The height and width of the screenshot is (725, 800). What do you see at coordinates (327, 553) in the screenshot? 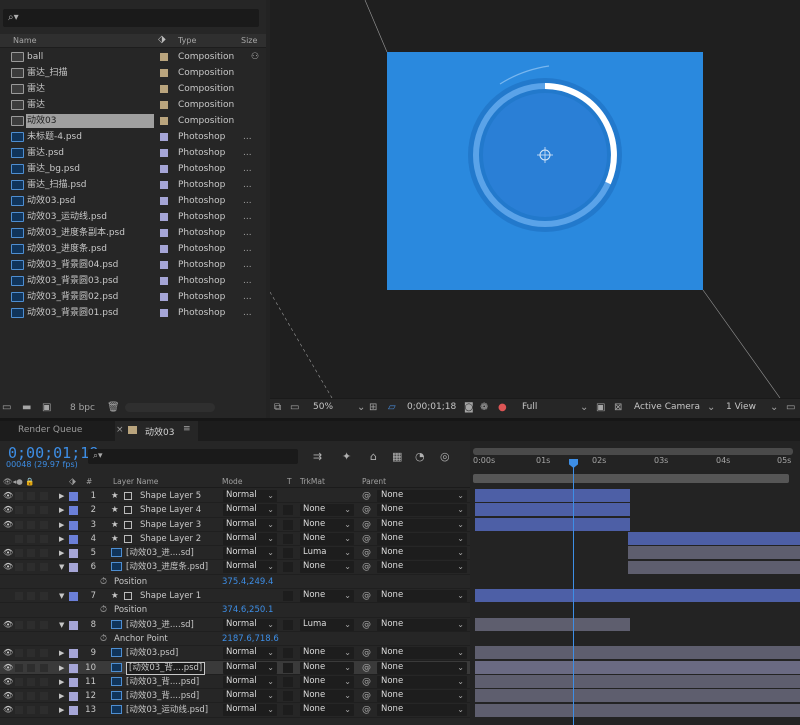
I see `track-matte-select: Luma ⌄` at bounding box center [327, 553].